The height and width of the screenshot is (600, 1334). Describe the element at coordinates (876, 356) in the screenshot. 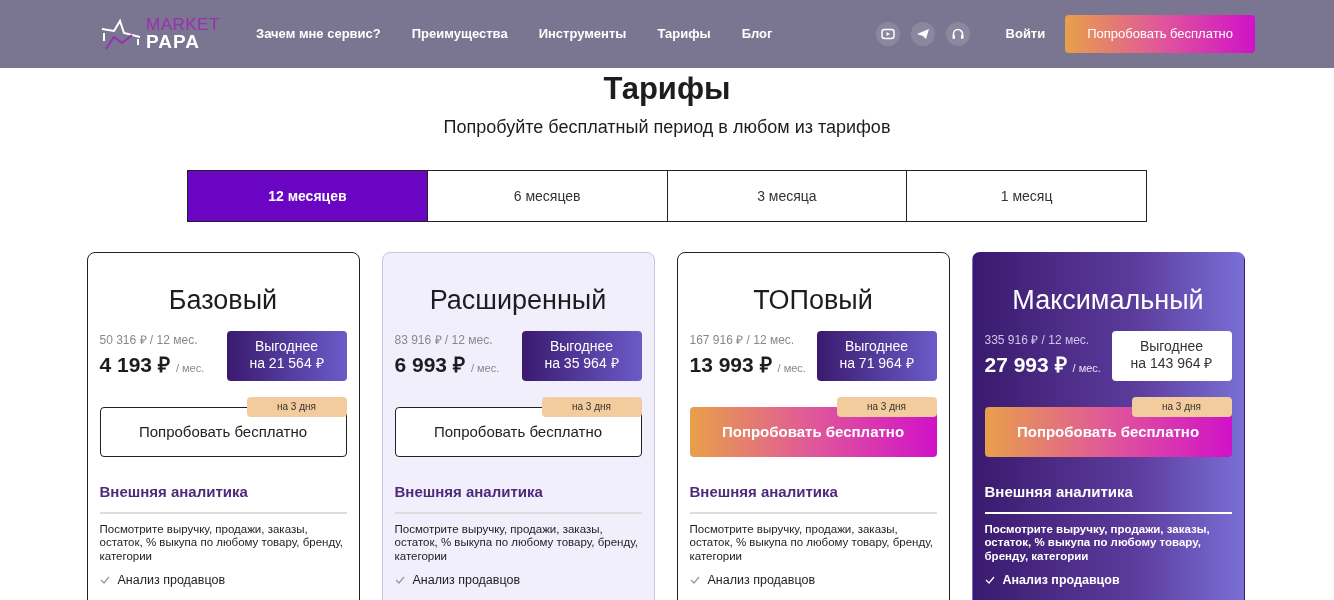

I see `savings-badge: Выгоднее на 71 964 ₽` at that location.